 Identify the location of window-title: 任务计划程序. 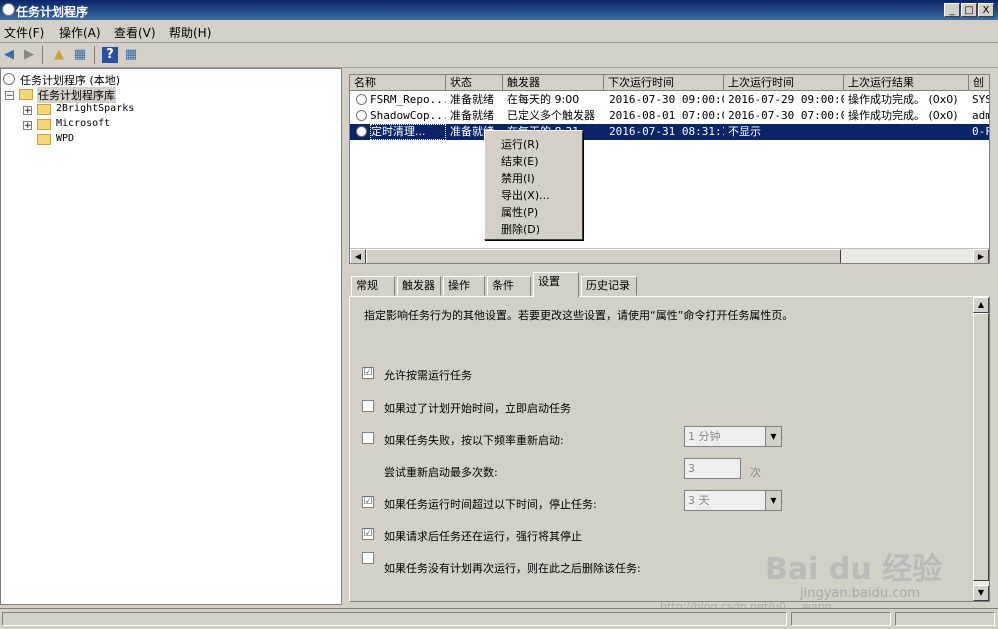
(52, 12).